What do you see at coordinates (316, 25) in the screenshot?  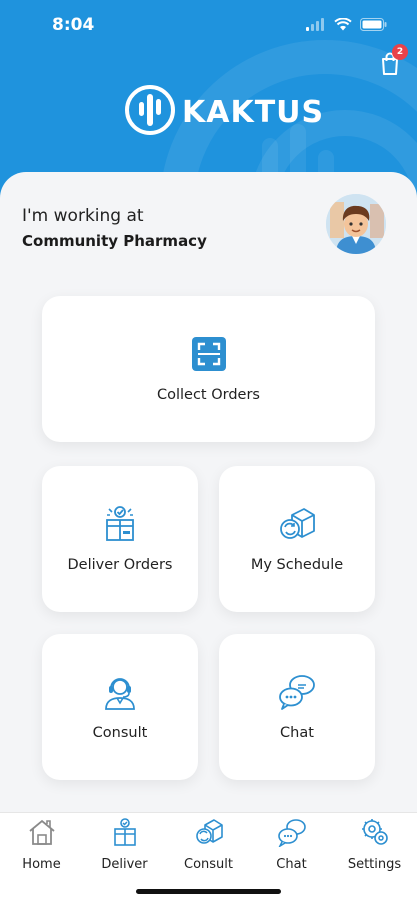 I see `signal-icon` at bounding box center [316, 25].